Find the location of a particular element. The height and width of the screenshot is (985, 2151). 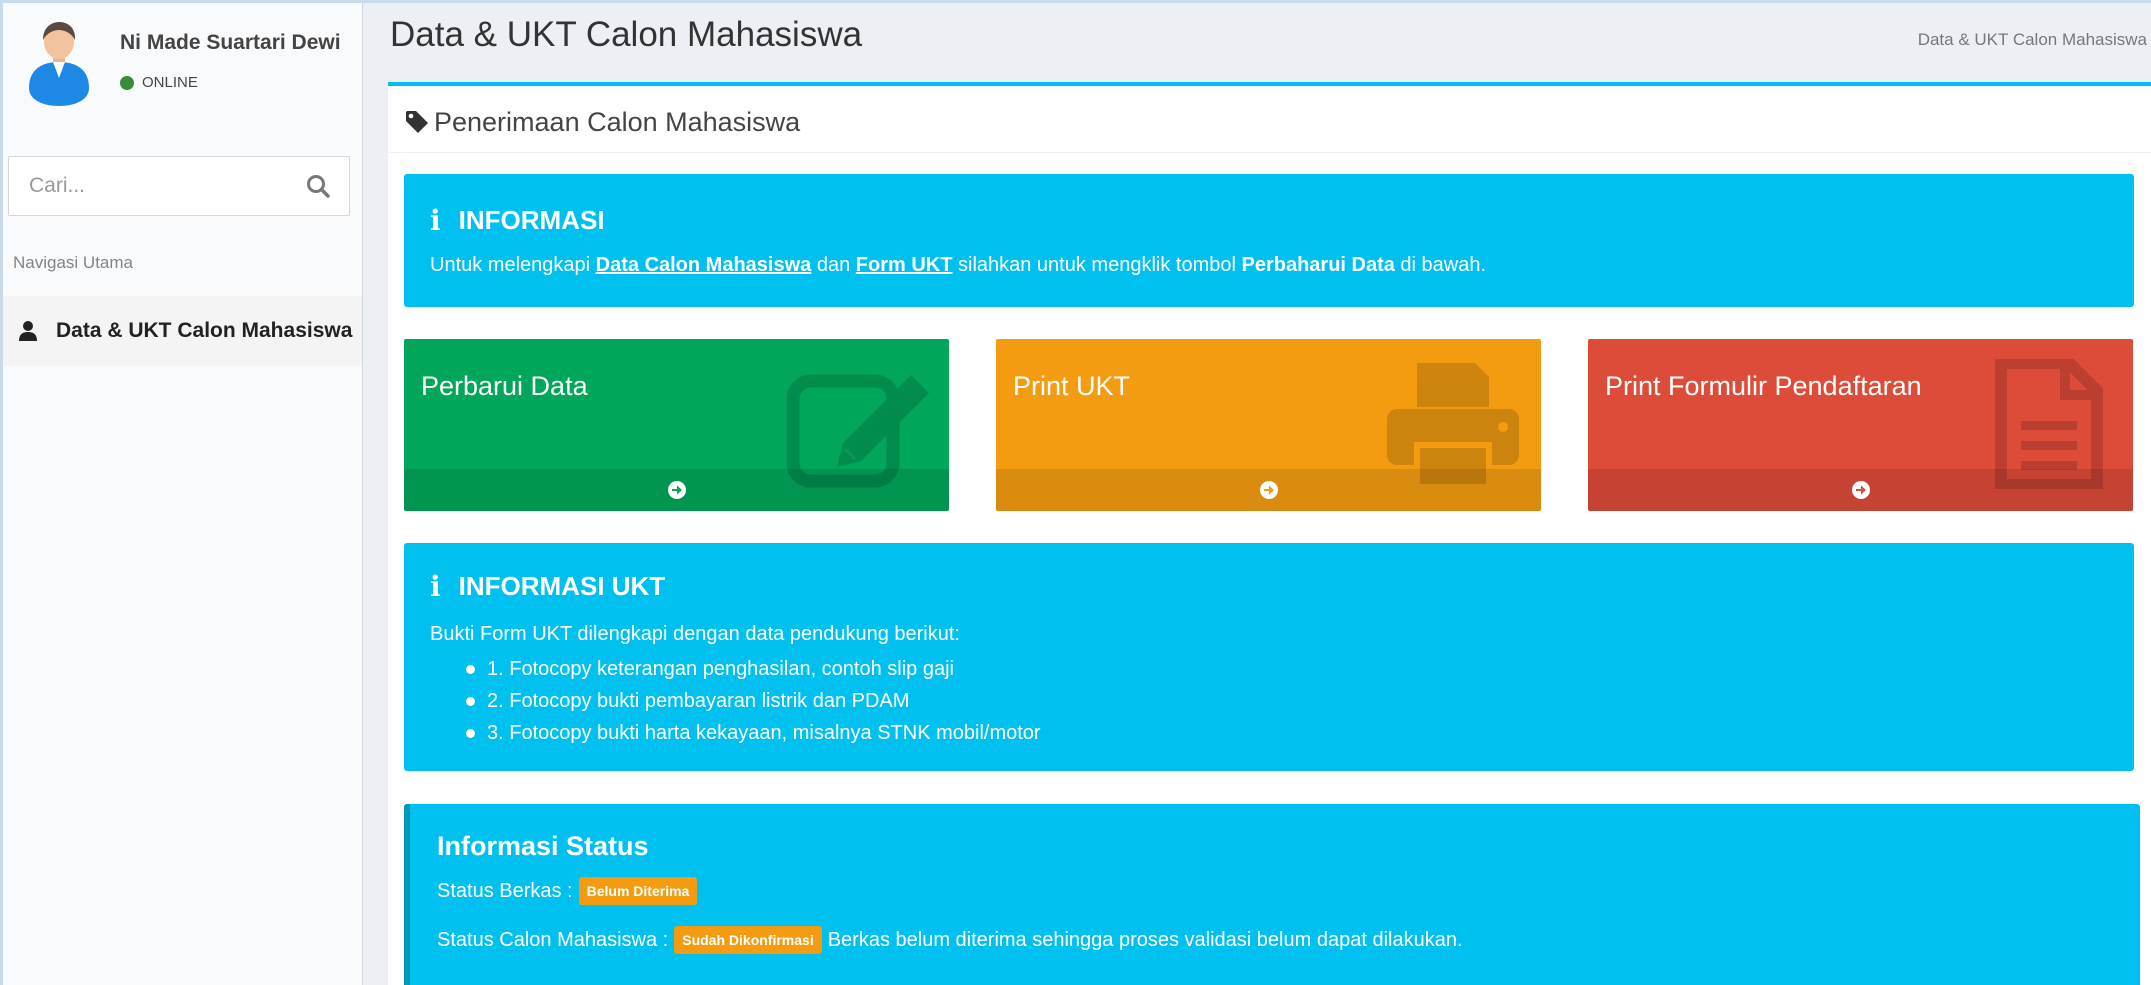

tile-label: Print UKT is located at coordinates (1072, 386).